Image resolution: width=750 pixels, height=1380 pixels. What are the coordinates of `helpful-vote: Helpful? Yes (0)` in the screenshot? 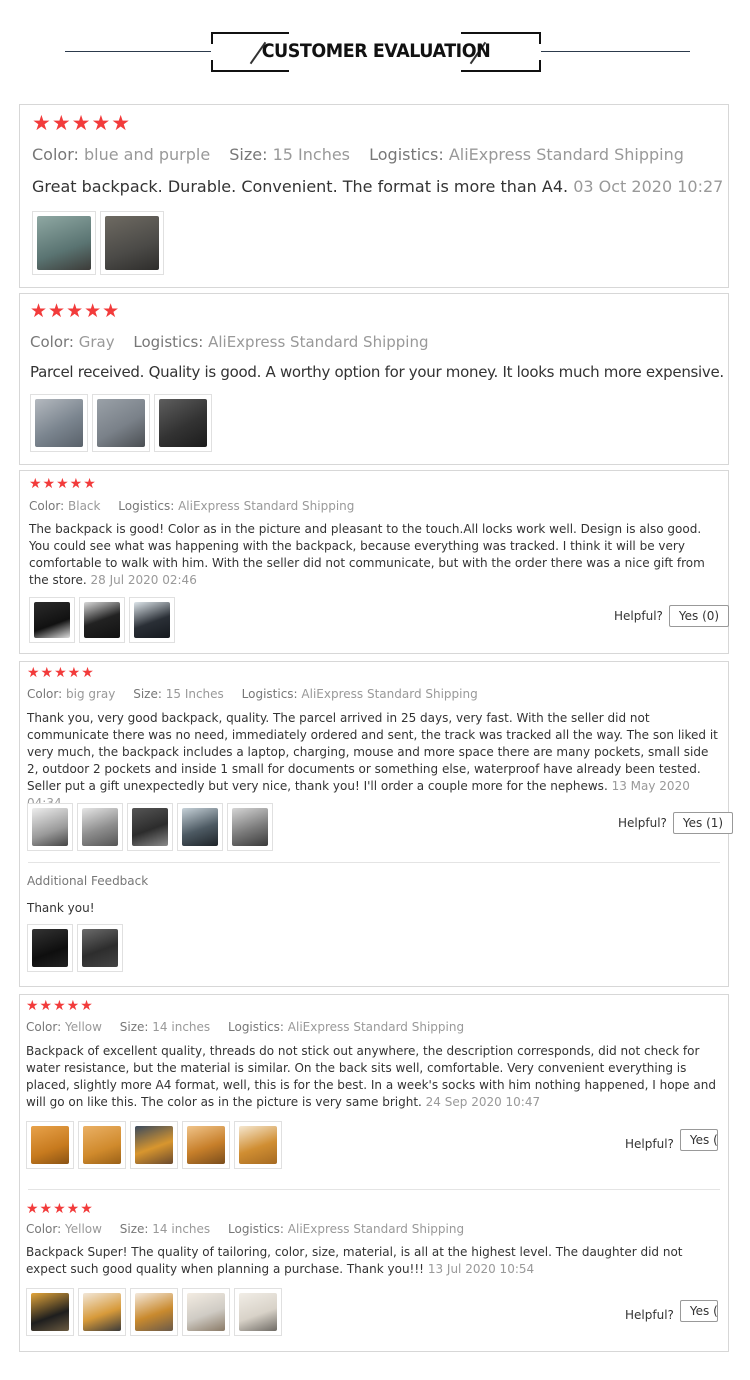 It's located at (672, 616).